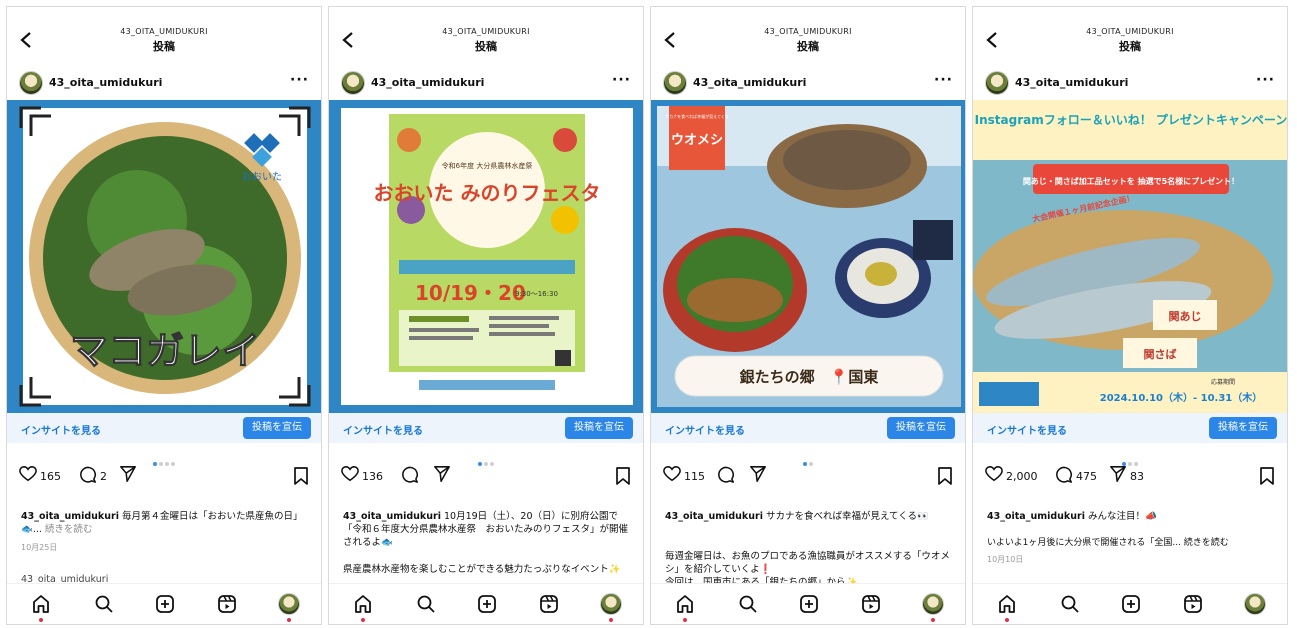 Image resolution: width=1297 pixels, height=628 pixels. I want to click on share-action: 83, so click(1126, 476).